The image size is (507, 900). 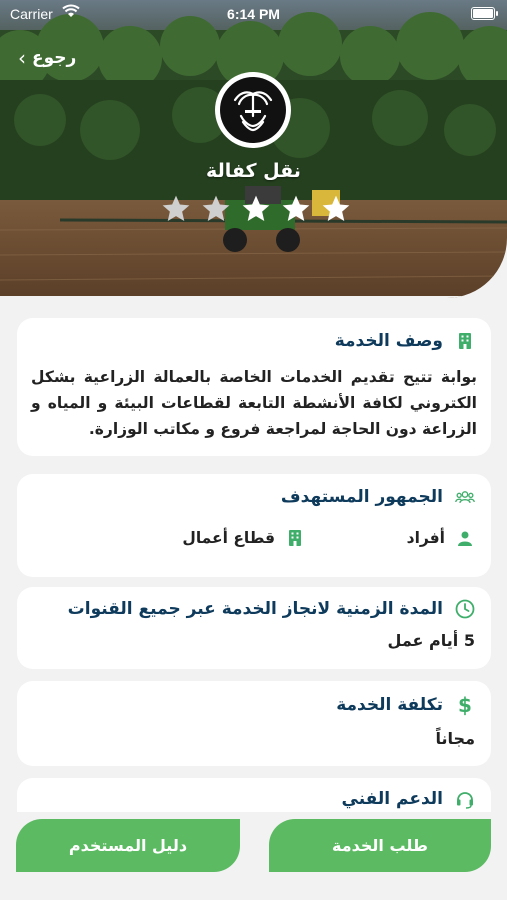 What do you see at coordinates (380, 845) in the screenshot?
I see `request-service-button: طلب الخدمة` at bounding box center [380, 845].